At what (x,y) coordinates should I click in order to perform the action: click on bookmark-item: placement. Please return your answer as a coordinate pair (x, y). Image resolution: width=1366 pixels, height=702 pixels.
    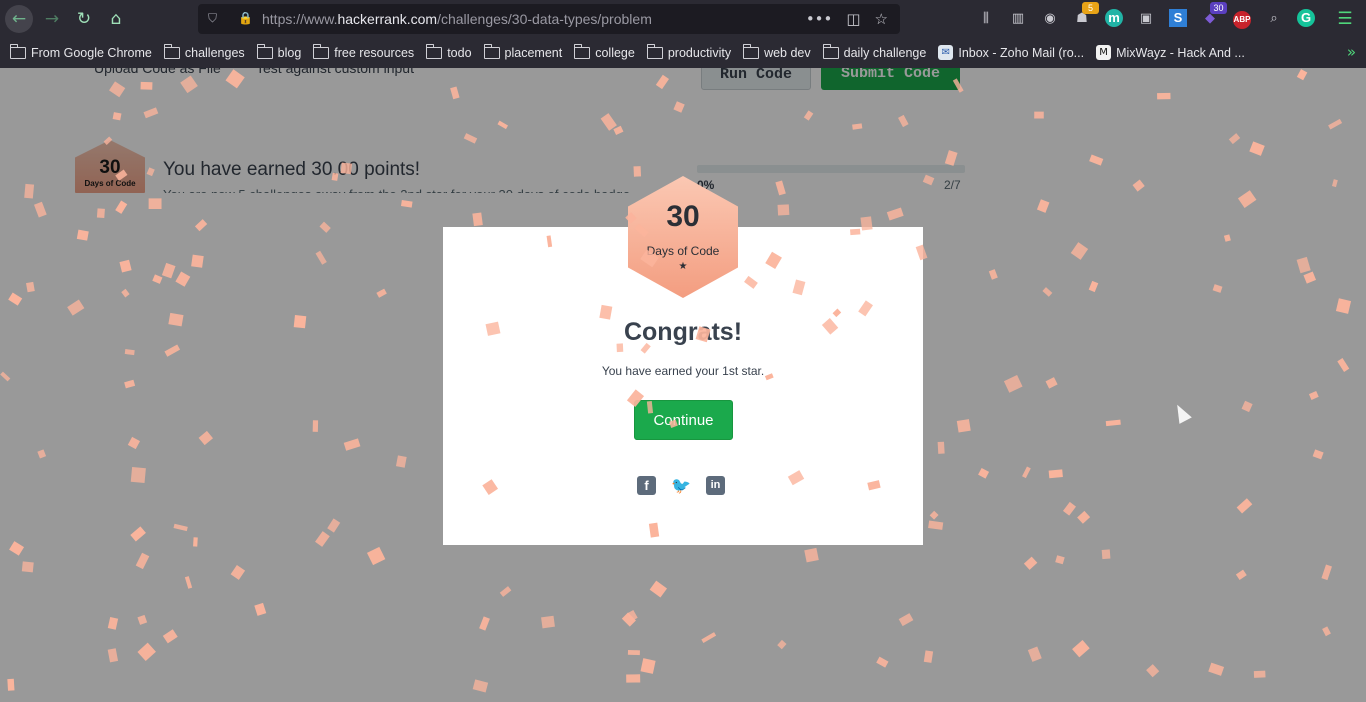
    Looking at the image, I should click on (523, 51).